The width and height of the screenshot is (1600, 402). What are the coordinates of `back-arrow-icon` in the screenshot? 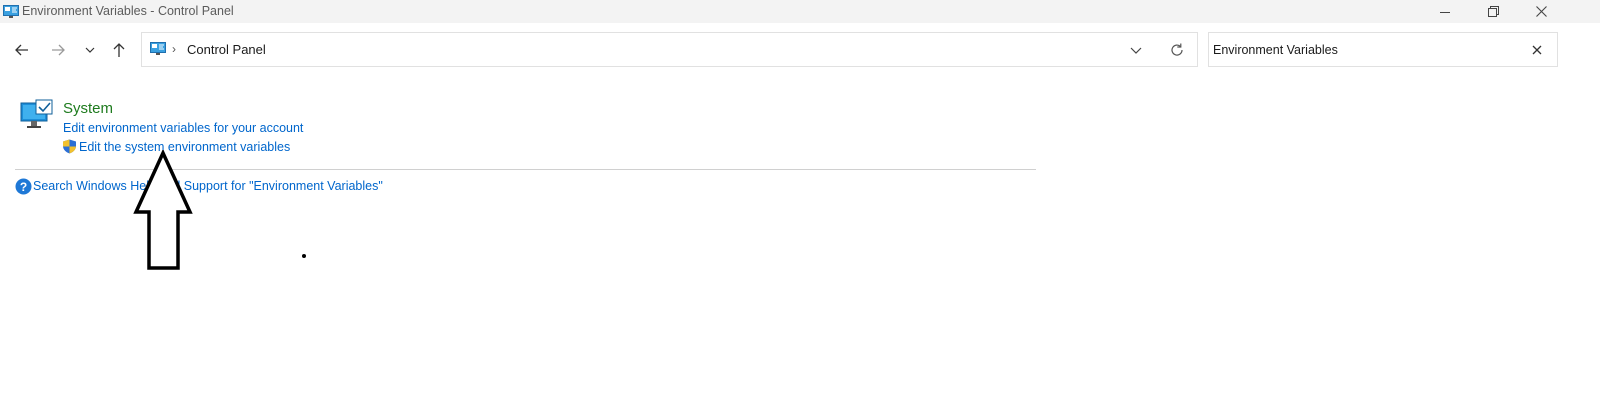 It's located at (21, 50).